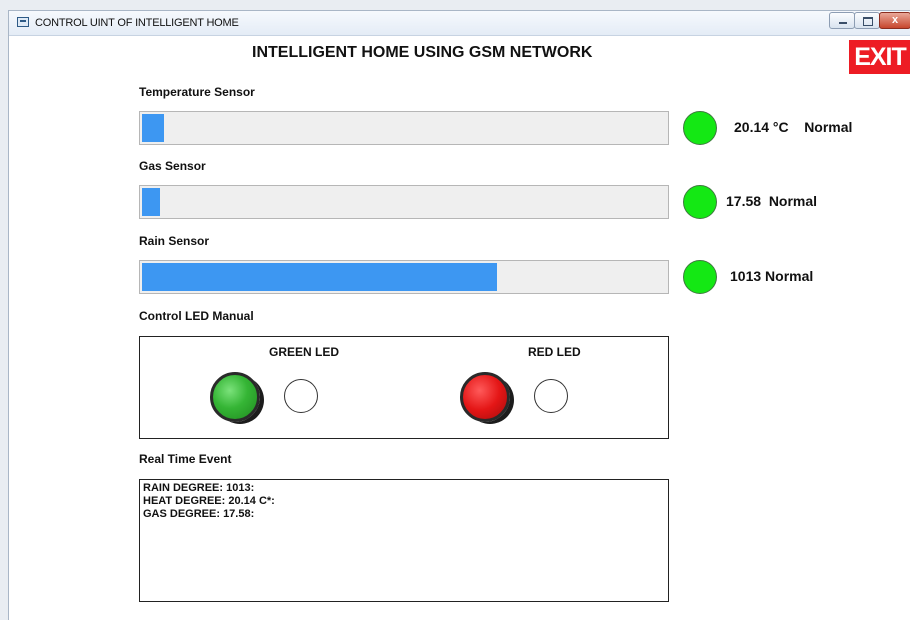 Image resolution: width=910 pixels, height=620 pixels. What do you see at coordinates (459, 23) in the screenshot?
I see `title-bar: CONTROL UINT OF INTELLIGENT HOME x` at bounding box center [459, 23].